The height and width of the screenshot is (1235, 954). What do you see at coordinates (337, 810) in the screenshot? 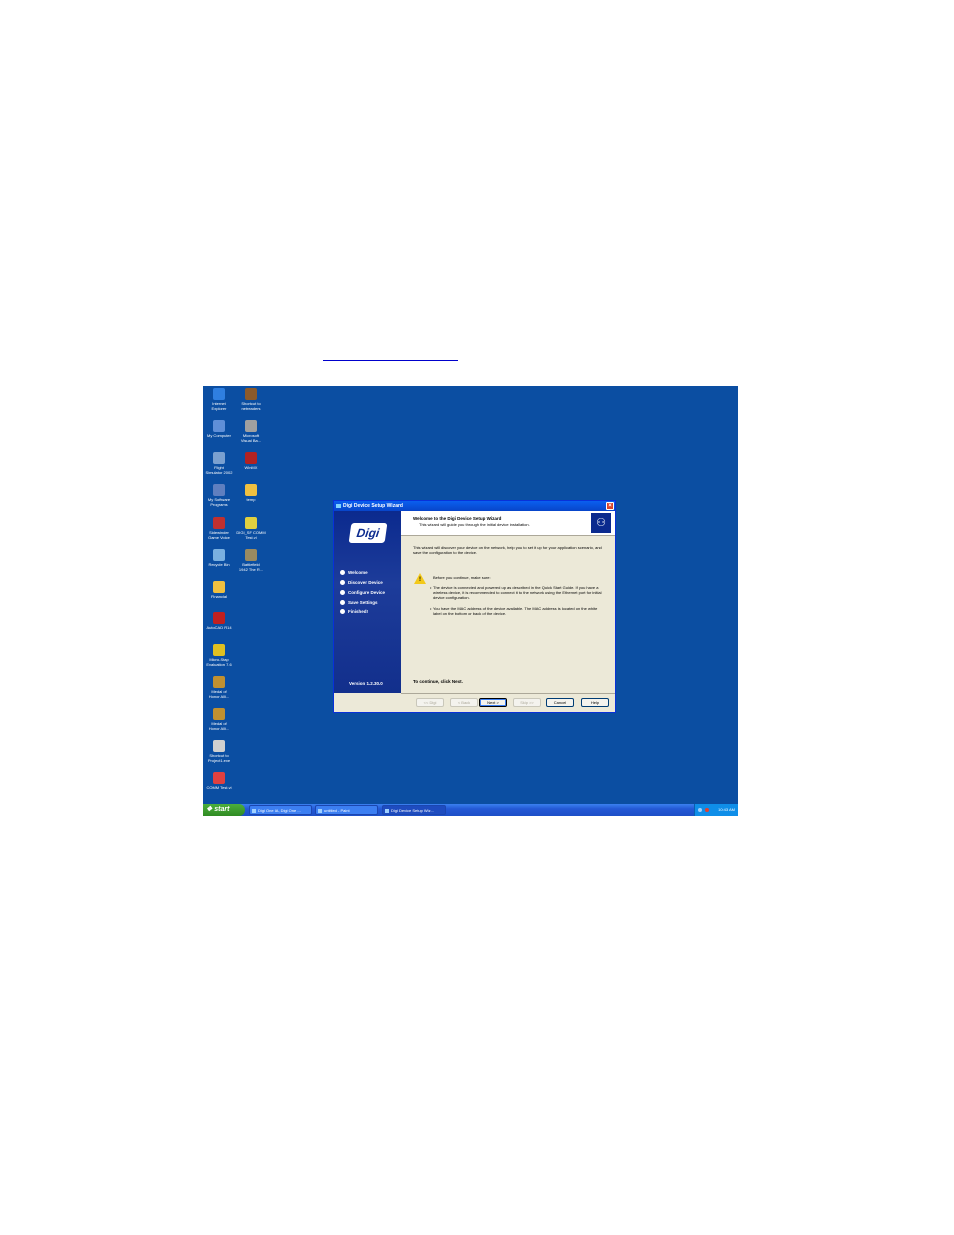
I see `task-label: untitled - Paint` at bounding box center [337, 810].